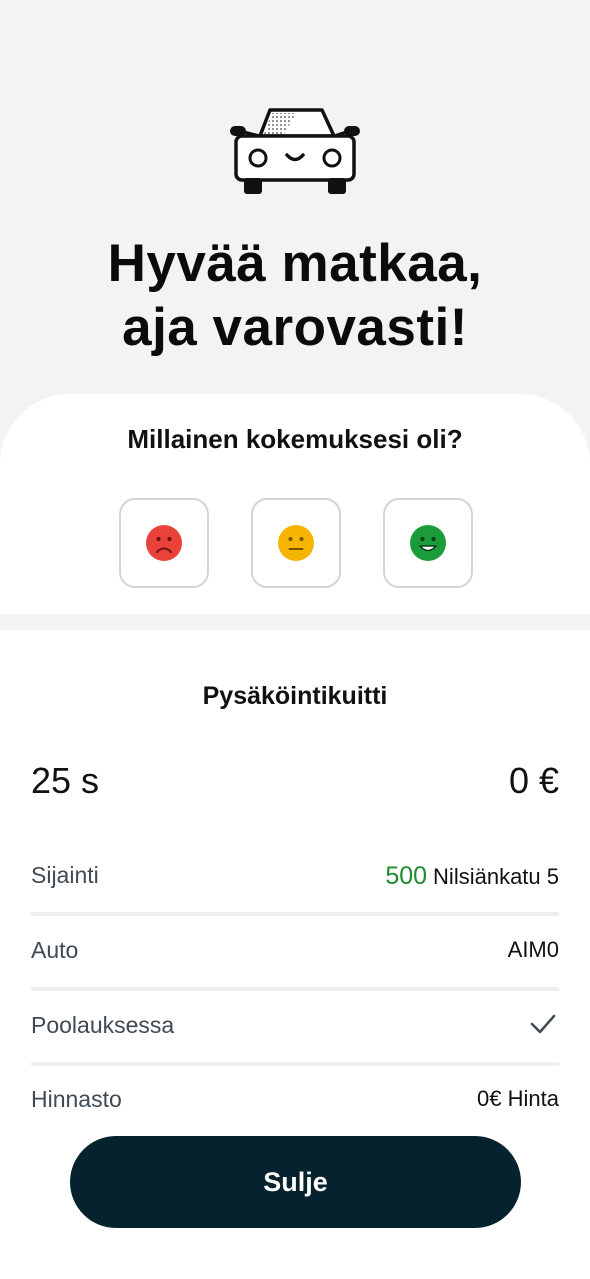 This screenshot has width=590, height=1279. I want to click on car-icon, so click(295, 151).